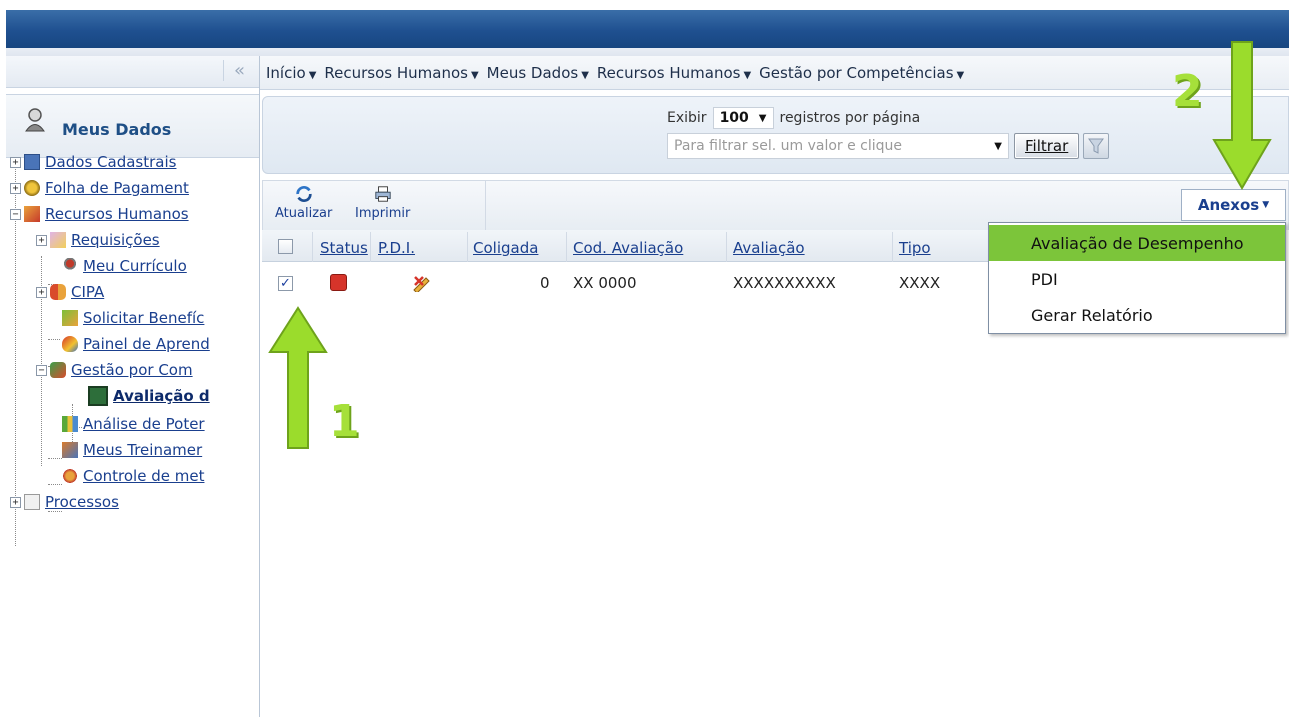 The width and height of the screenshot is (1289, 717). What do you see at coordinates (850, 118) in the screenshot?
I see `per-page-label: registros por página` at bounding box center [850, 118].